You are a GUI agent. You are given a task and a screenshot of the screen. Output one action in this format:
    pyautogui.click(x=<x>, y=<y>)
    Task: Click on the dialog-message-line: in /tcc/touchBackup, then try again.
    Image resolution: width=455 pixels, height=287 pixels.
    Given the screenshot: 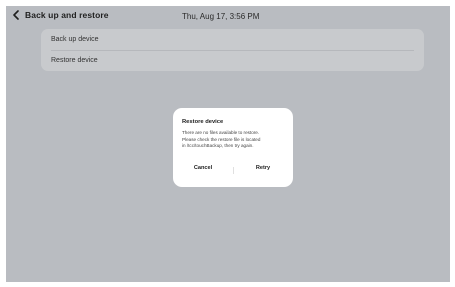 What is the action you would take?
    pyautogui.click(x=218, y=146)
    